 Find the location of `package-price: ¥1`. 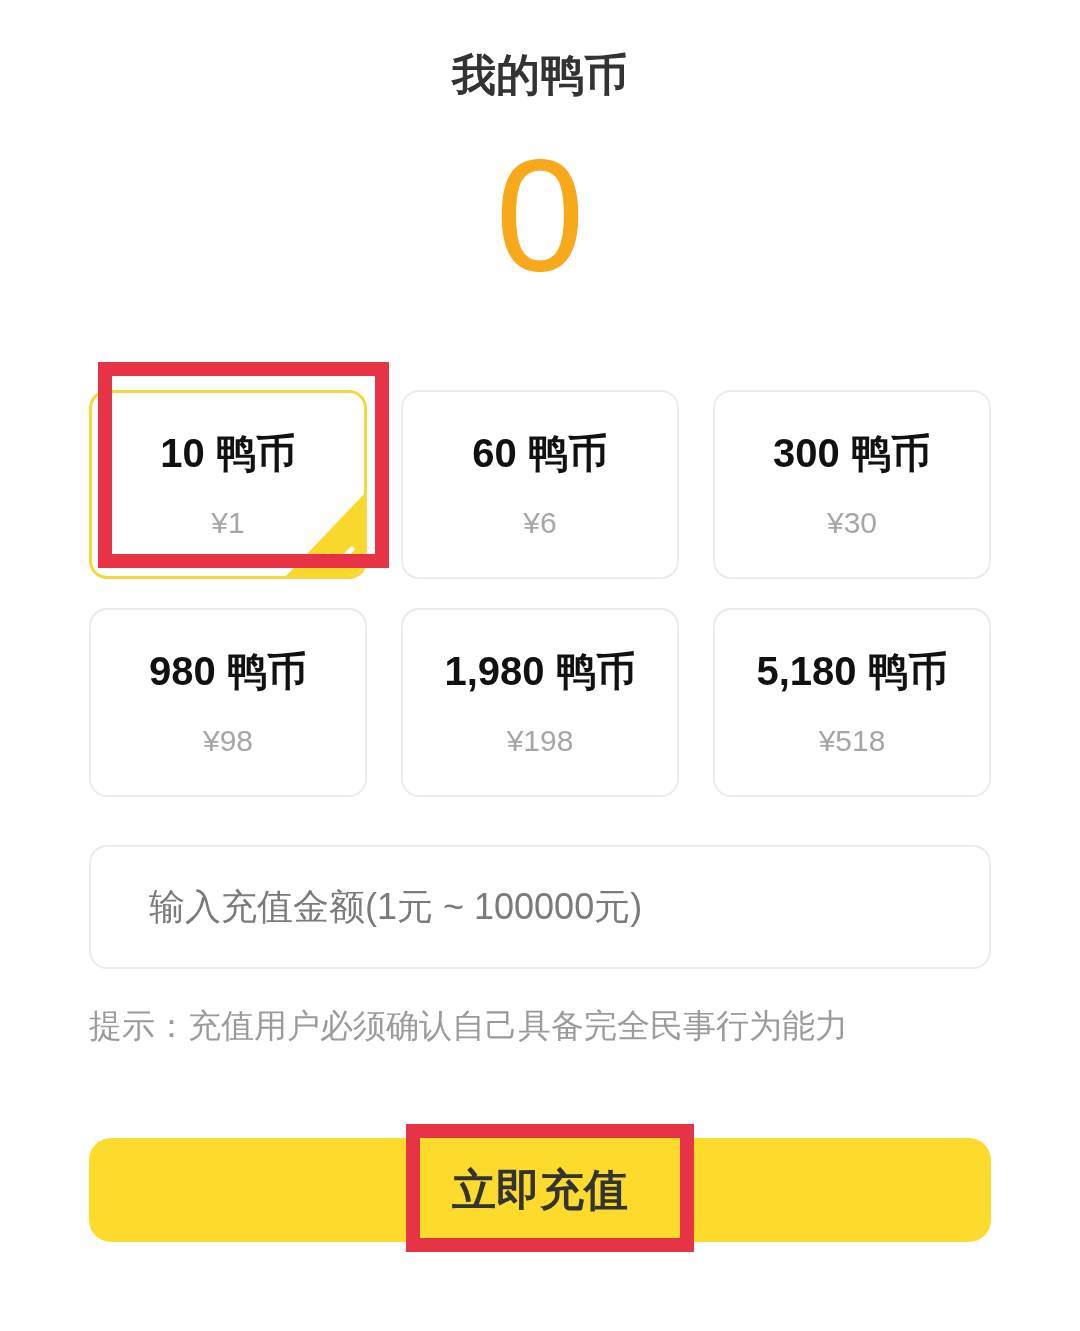

package-price: ¥1 is located at coordinates (228, 523).